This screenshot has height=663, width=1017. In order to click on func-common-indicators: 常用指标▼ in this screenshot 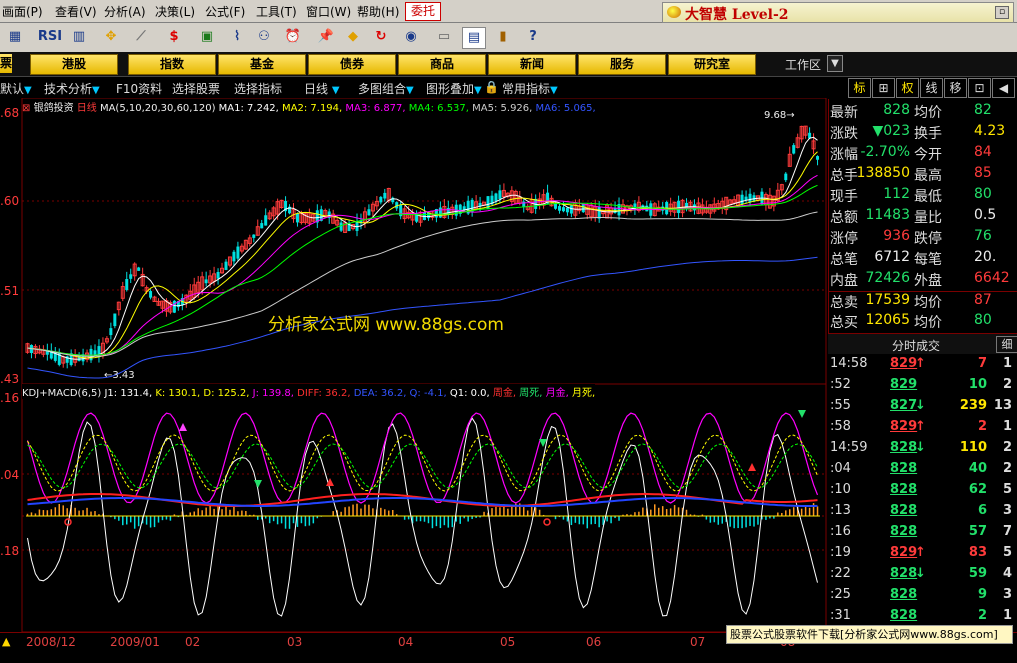, I will do `click(530, 88)`.